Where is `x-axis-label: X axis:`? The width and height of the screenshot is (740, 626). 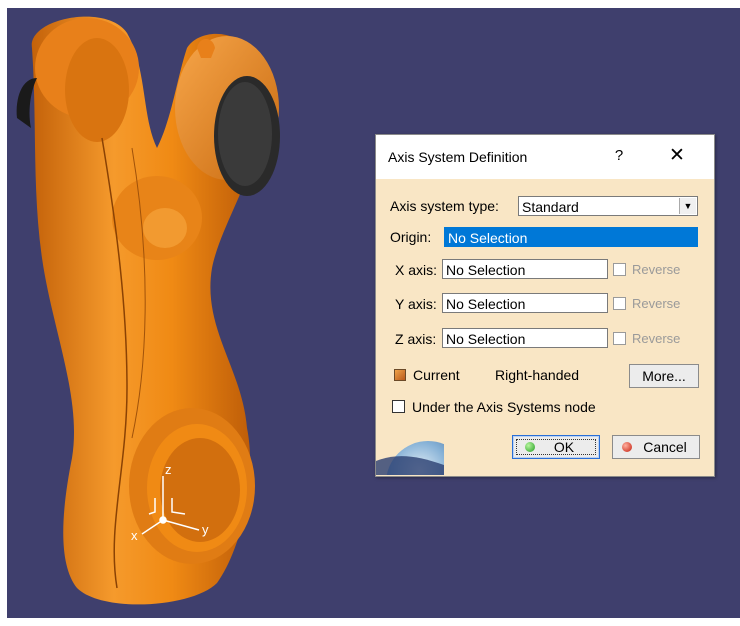 x-axis-label: X axis: is located at coordinates (416, 270).